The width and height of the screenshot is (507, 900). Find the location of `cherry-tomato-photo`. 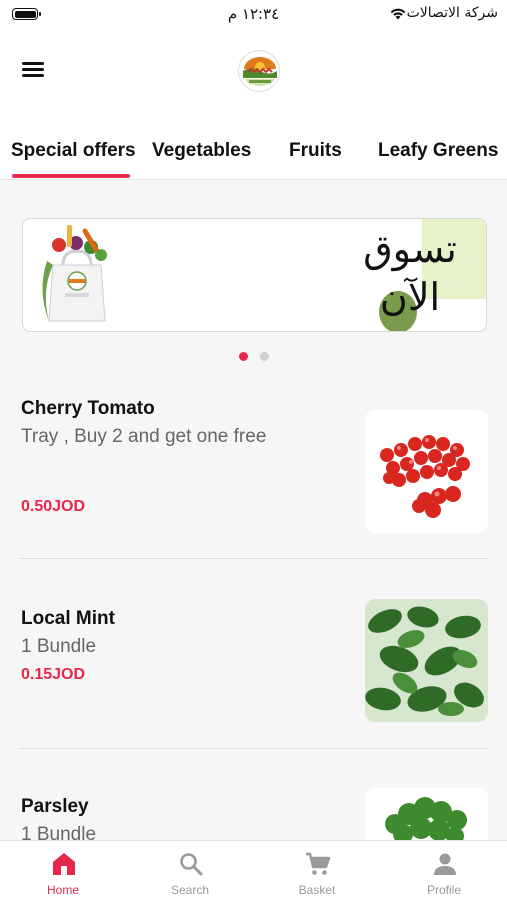

cherry-tomato-photo is located at coordinates (426, 471).